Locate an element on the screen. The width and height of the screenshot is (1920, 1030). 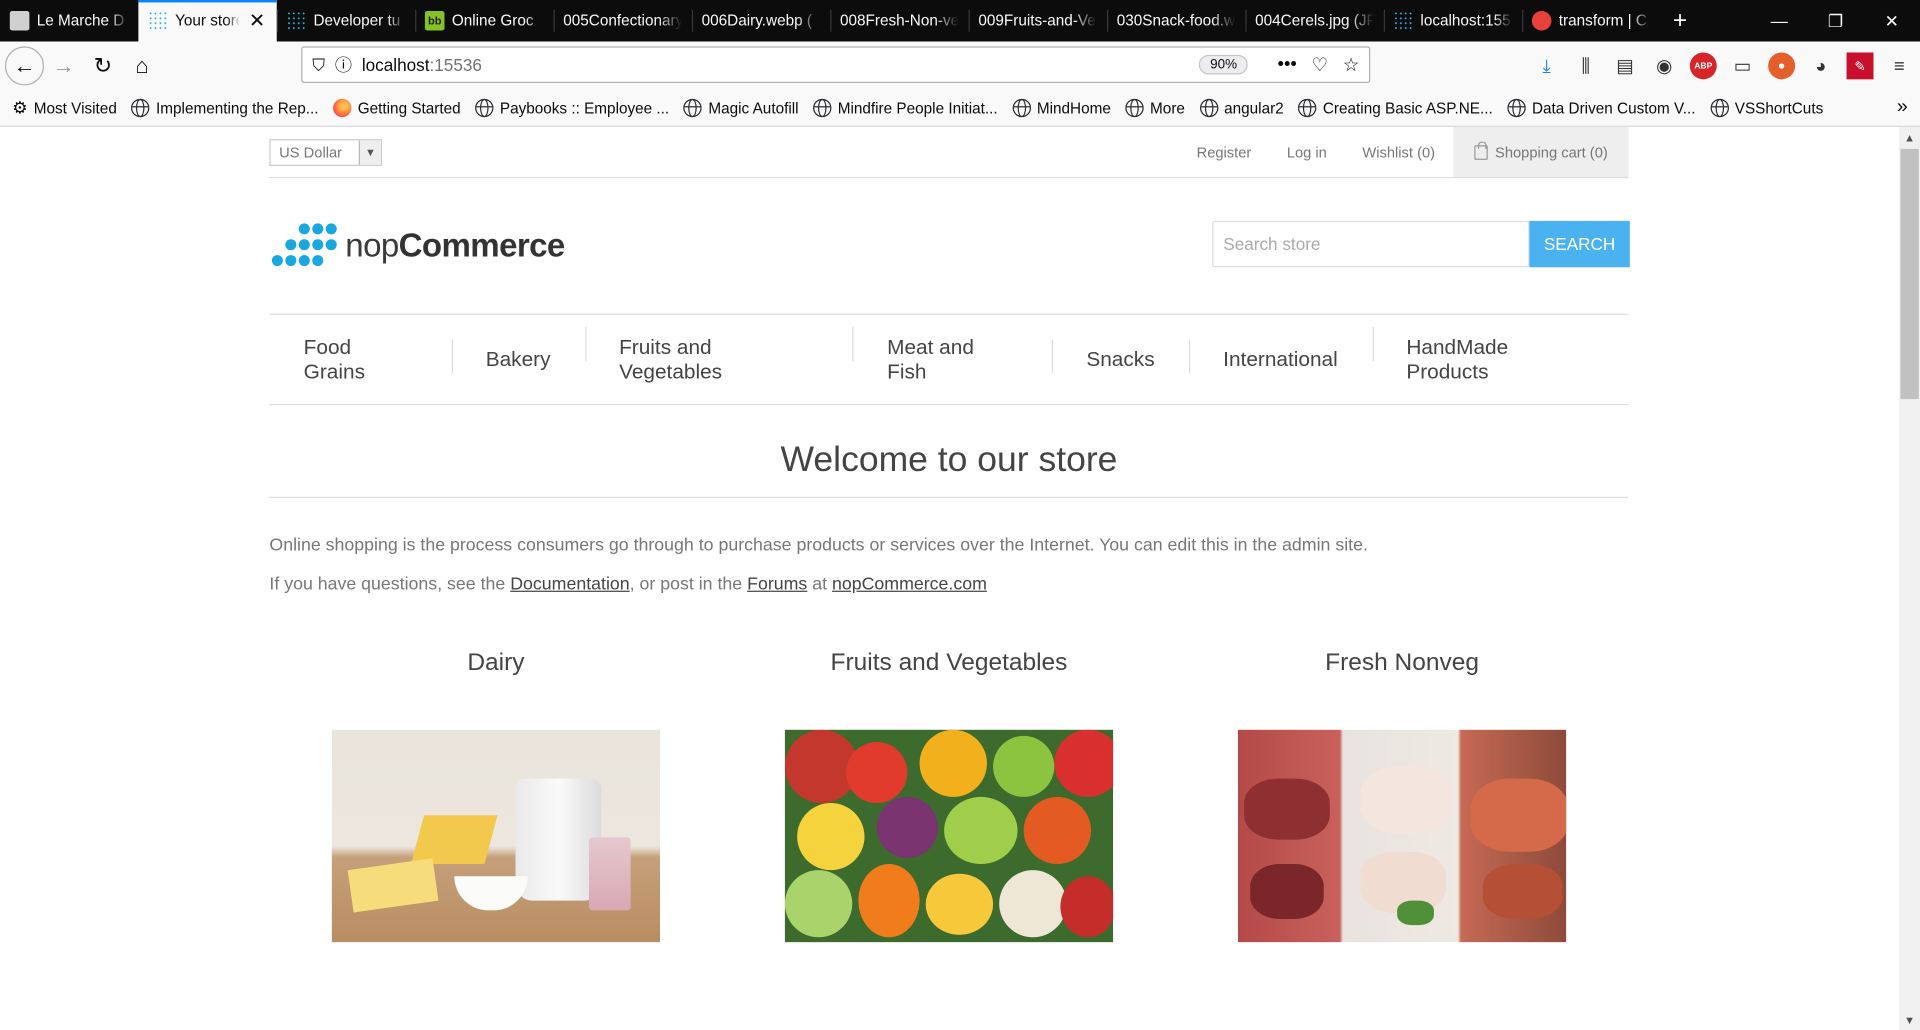
fruits-and-vegetables-image is located at coordinates (949, 836).